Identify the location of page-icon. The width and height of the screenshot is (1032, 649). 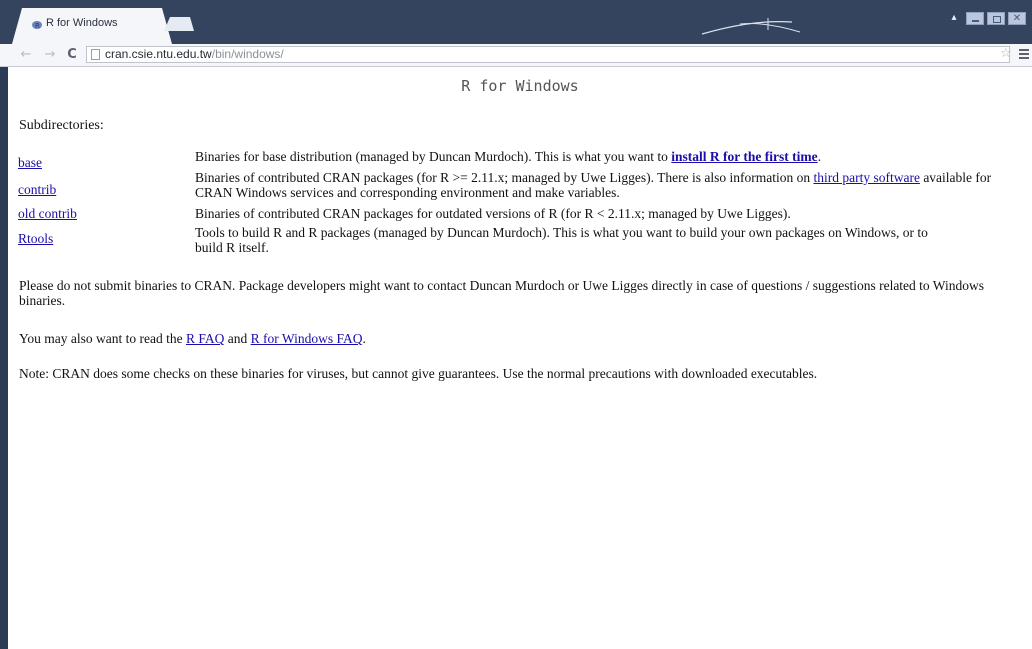
(95, 54).